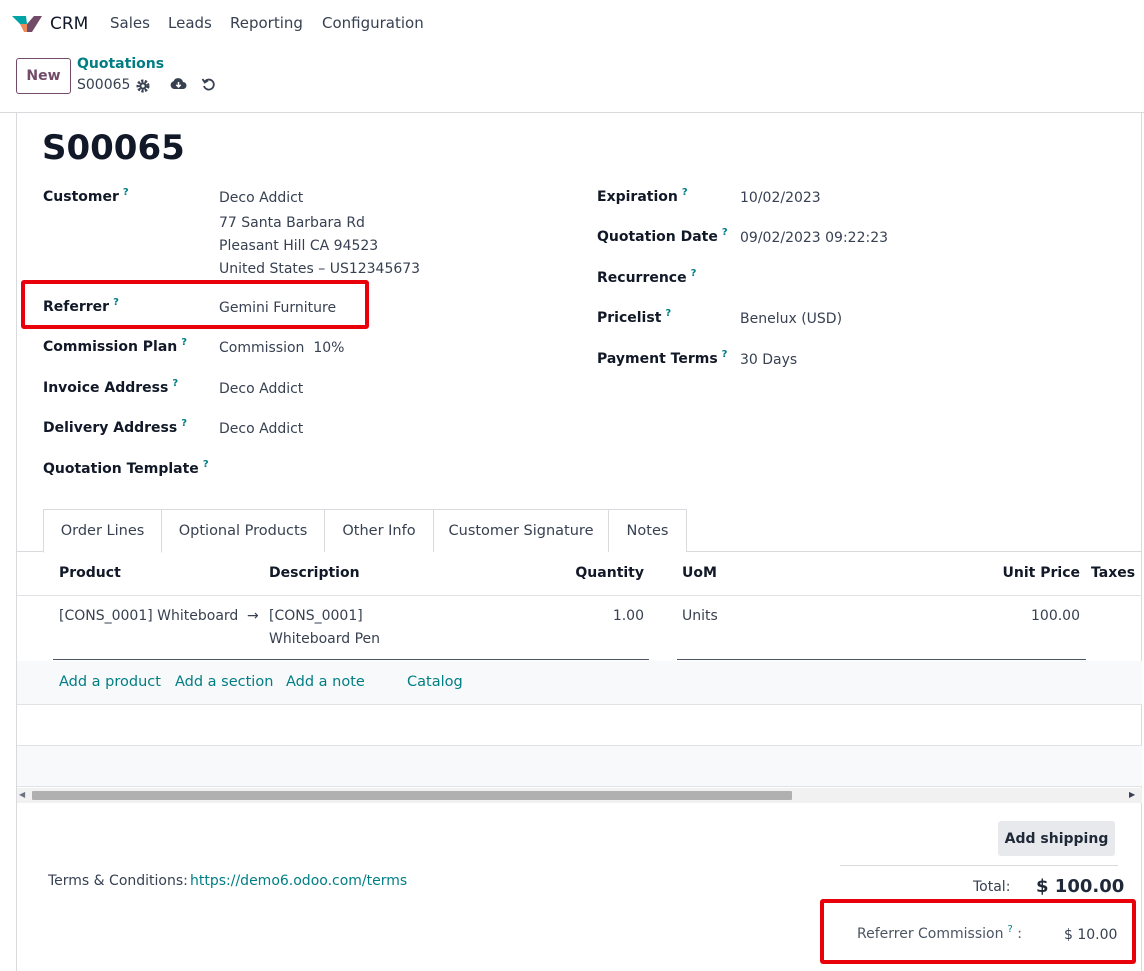  Describe the element at coordinates (521, 530) in the screenshot. I see `tab-customer-signature: Customer Signature` at that location.